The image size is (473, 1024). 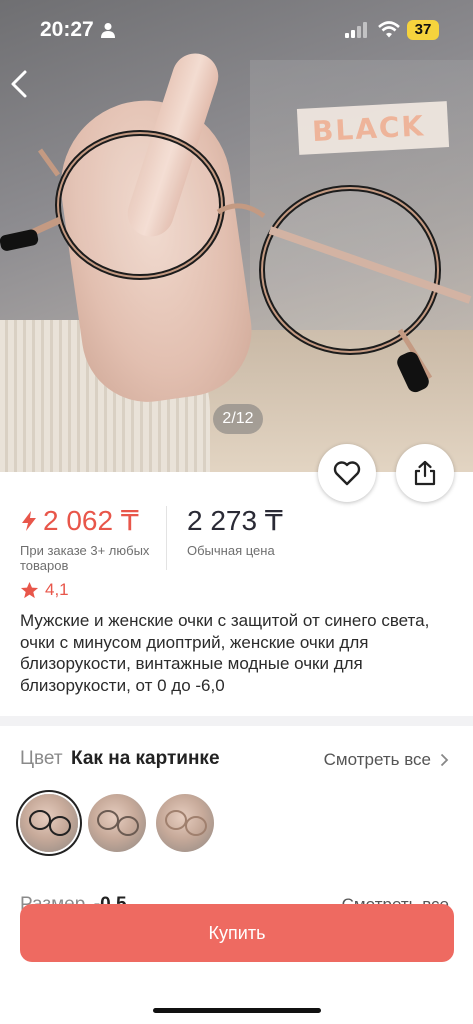 I want to click on regular-price-value: 2 273 ₸, so click(x=235, y=520).